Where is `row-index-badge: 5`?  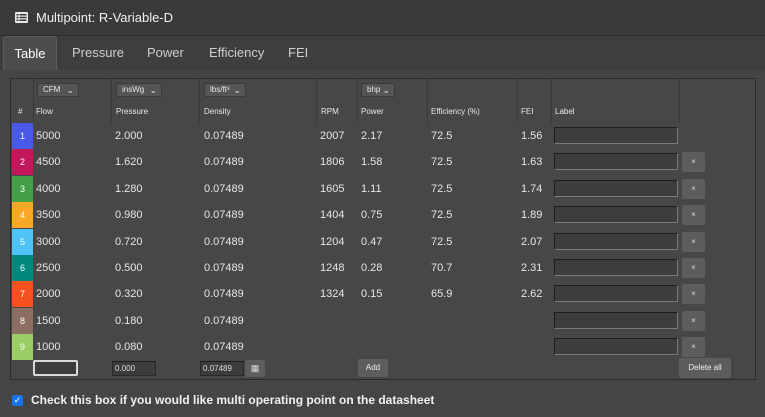
row-index-badge: 5 is located at coordinates (22, 241).